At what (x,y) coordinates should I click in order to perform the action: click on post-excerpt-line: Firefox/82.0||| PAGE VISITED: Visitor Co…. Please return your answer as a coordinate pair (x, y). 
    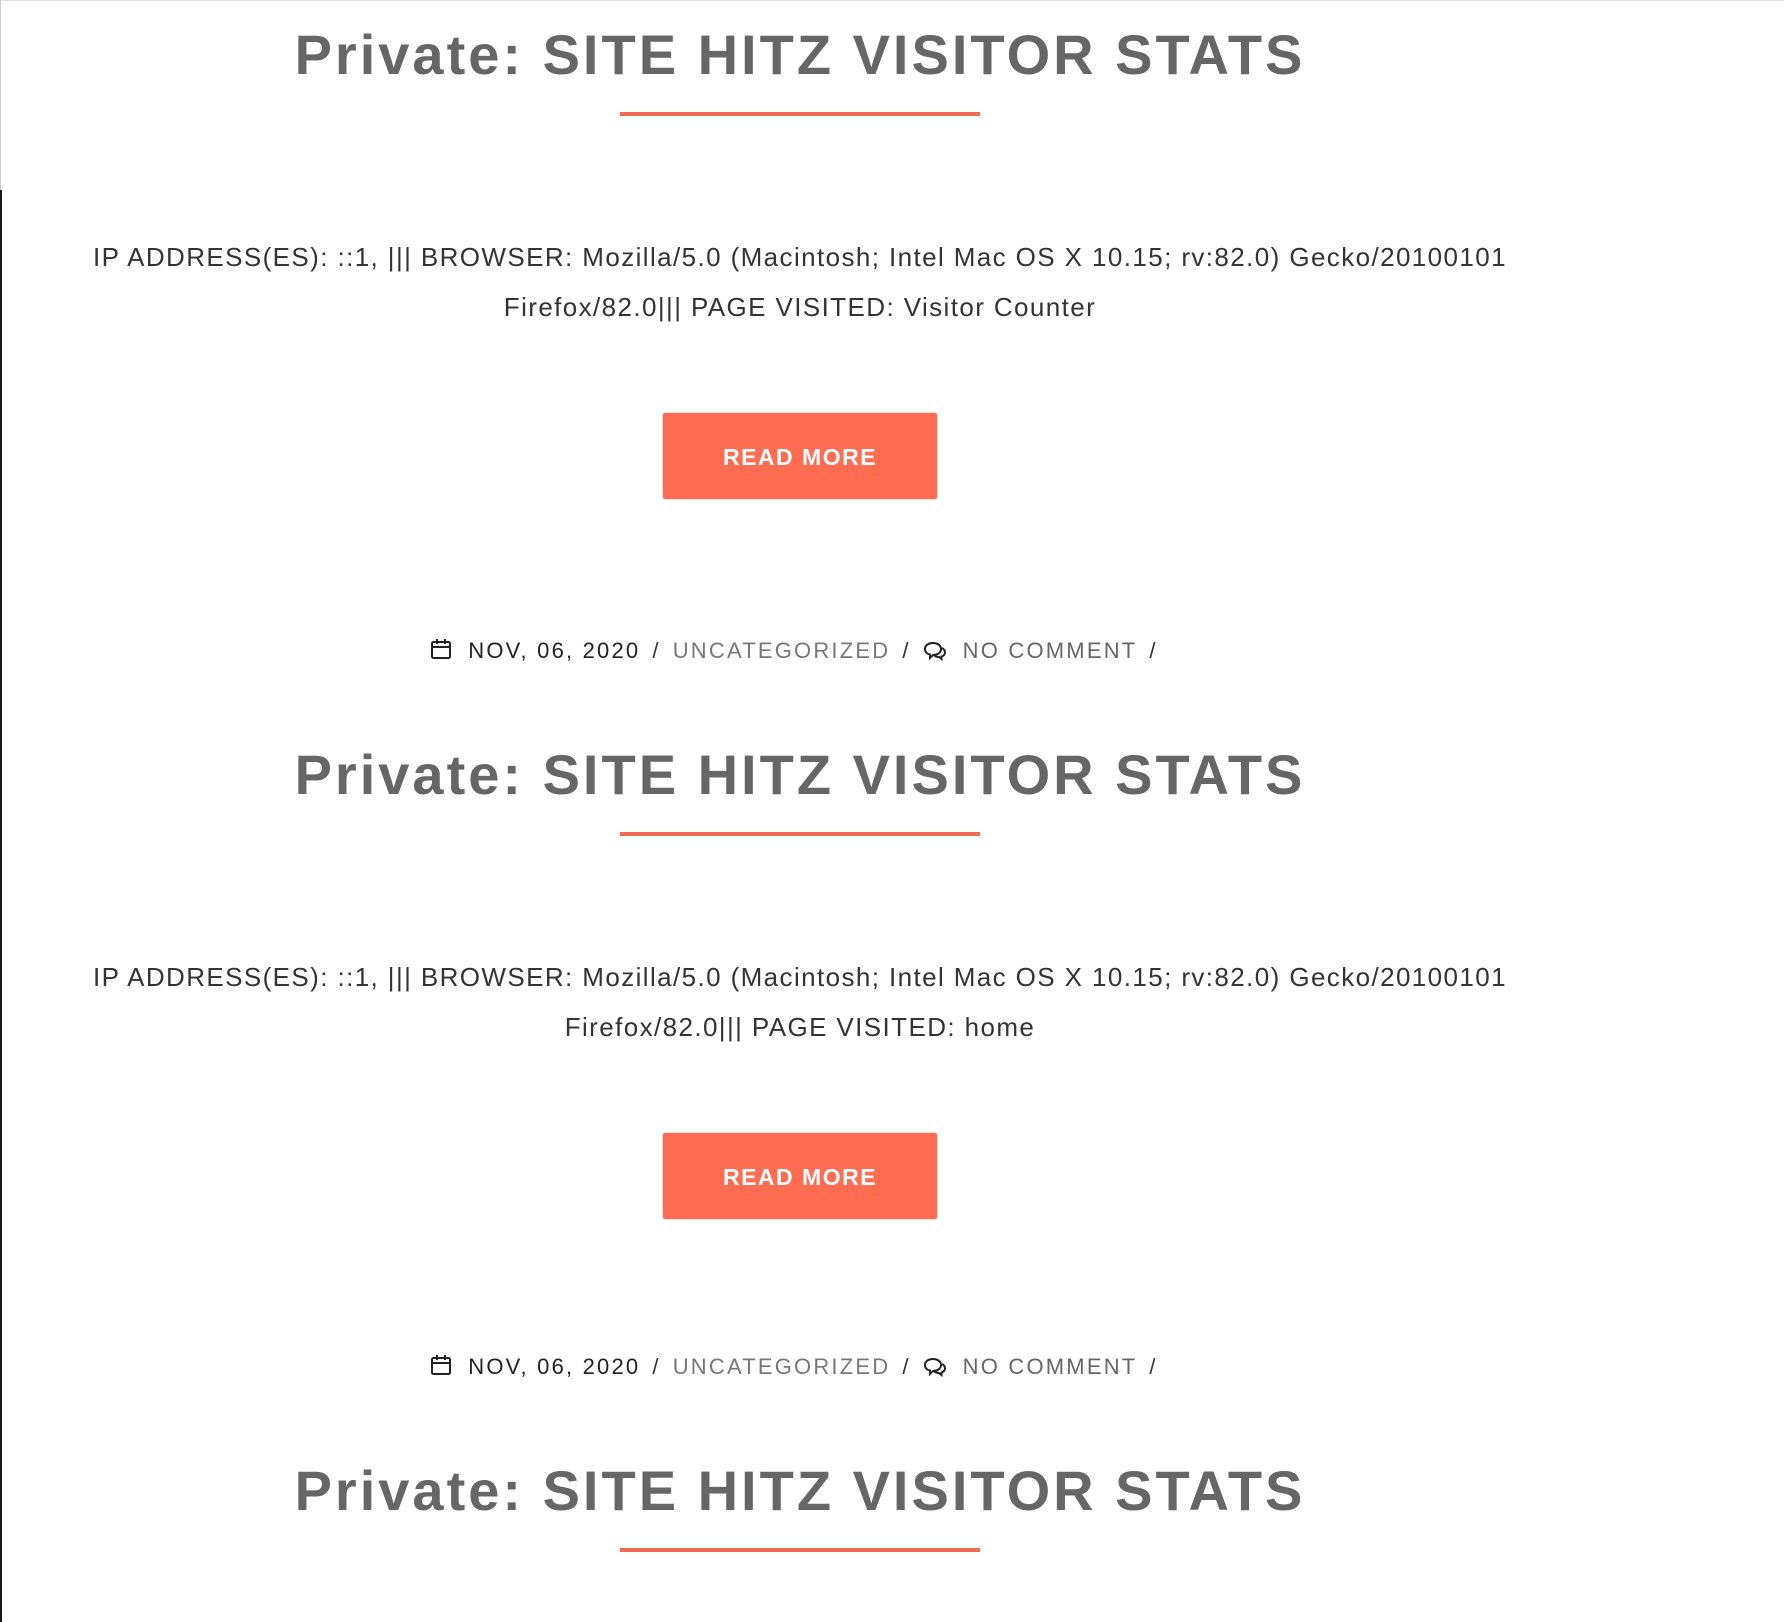
    Looking at the image, I should click on (800, 307).